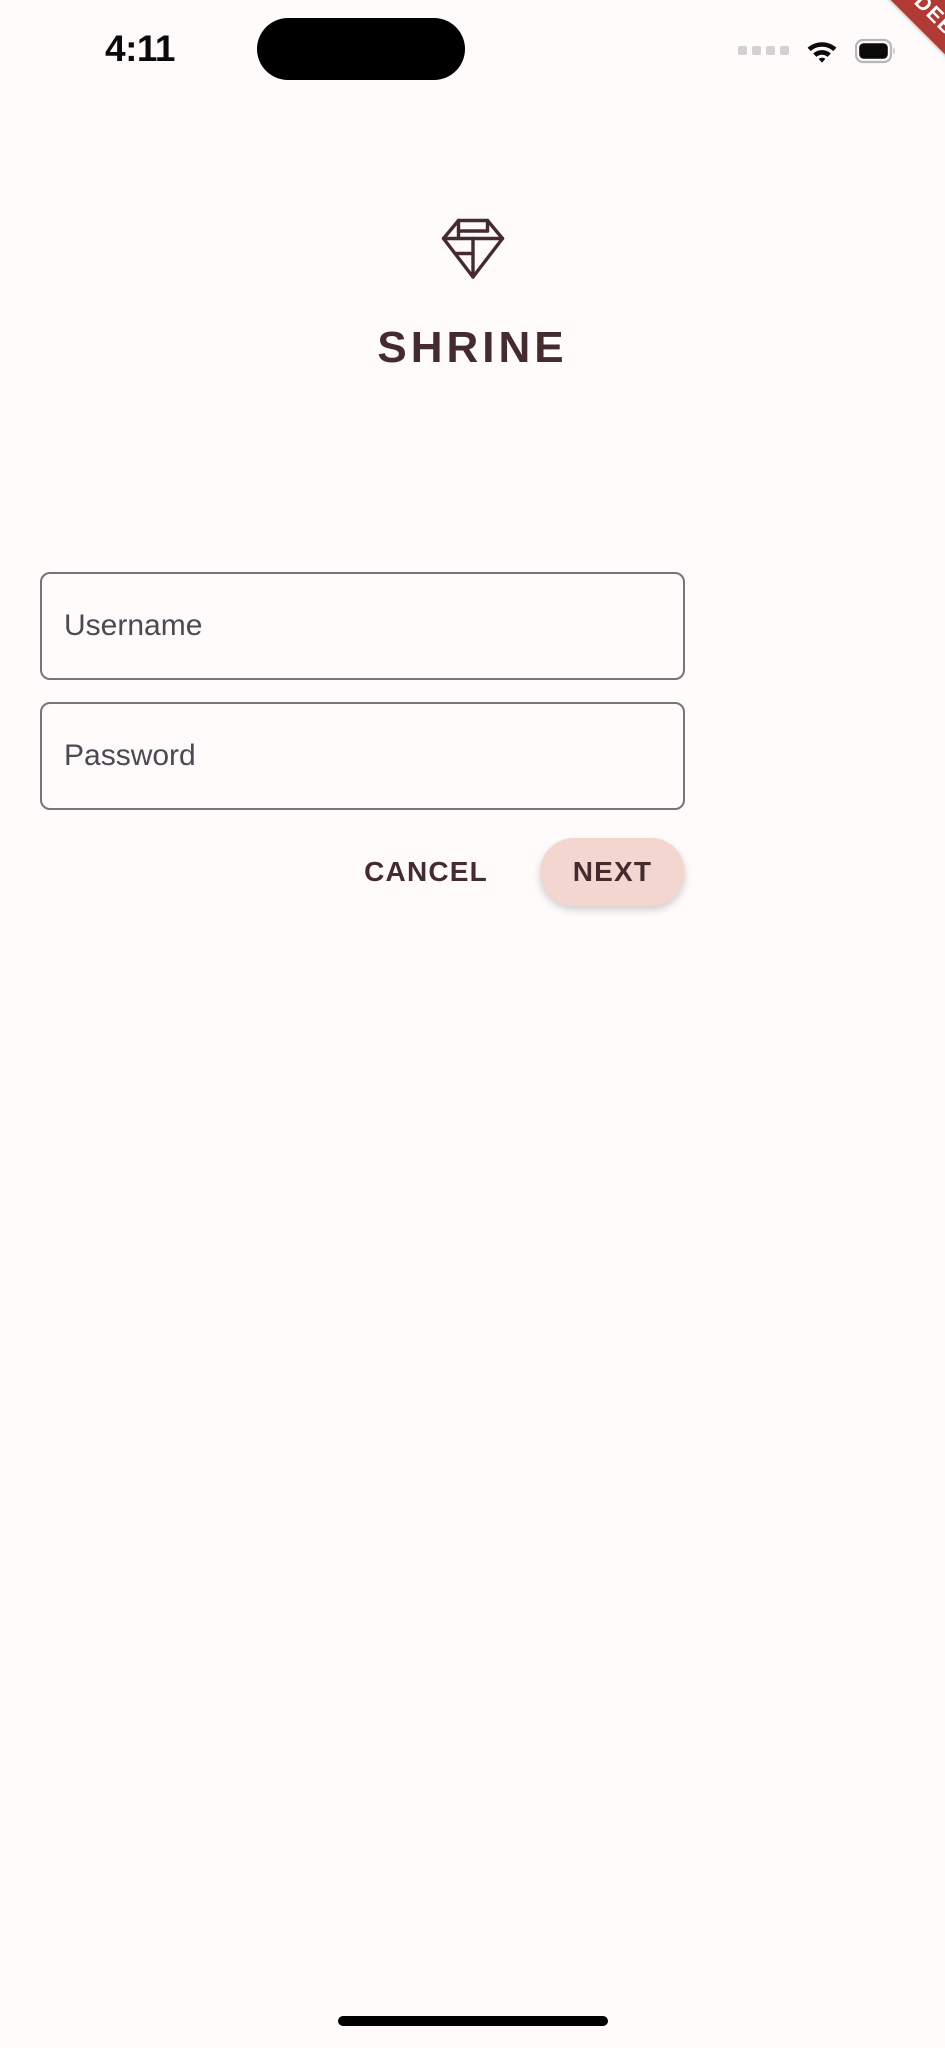 This screenshot has width=945, height=2048. I want to click on next-button: NEXT, so click(612, 872).